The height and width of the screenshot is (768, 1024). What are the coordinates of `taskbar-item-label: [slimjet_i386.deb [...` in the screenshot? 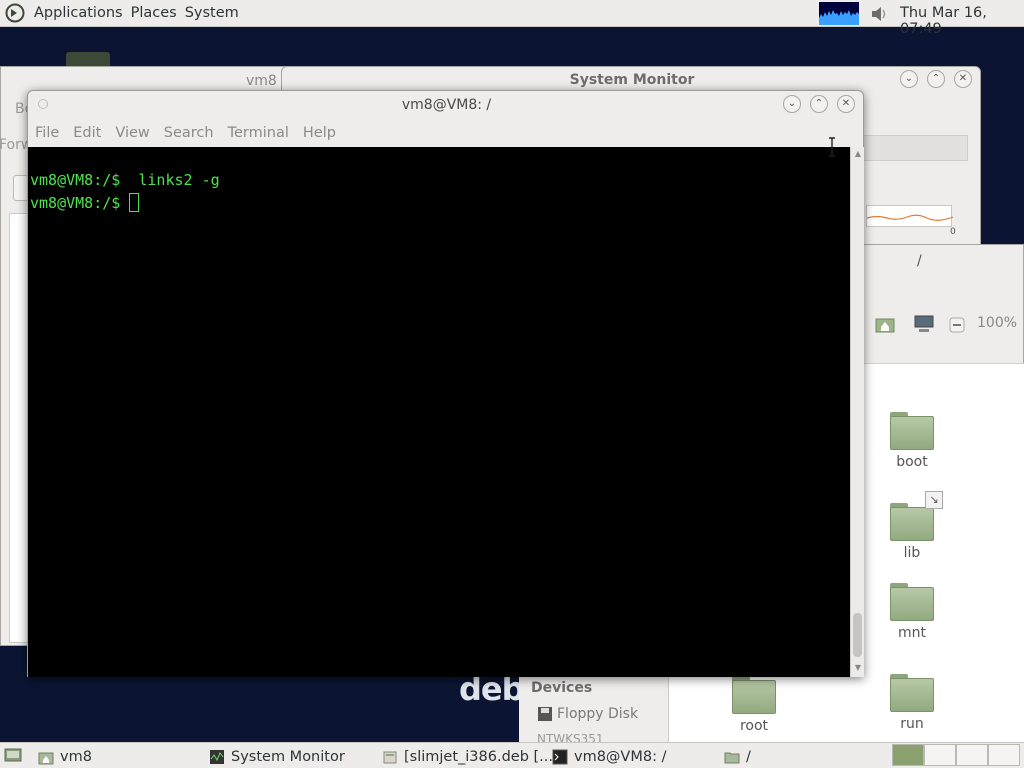 It's located at (479, 756).